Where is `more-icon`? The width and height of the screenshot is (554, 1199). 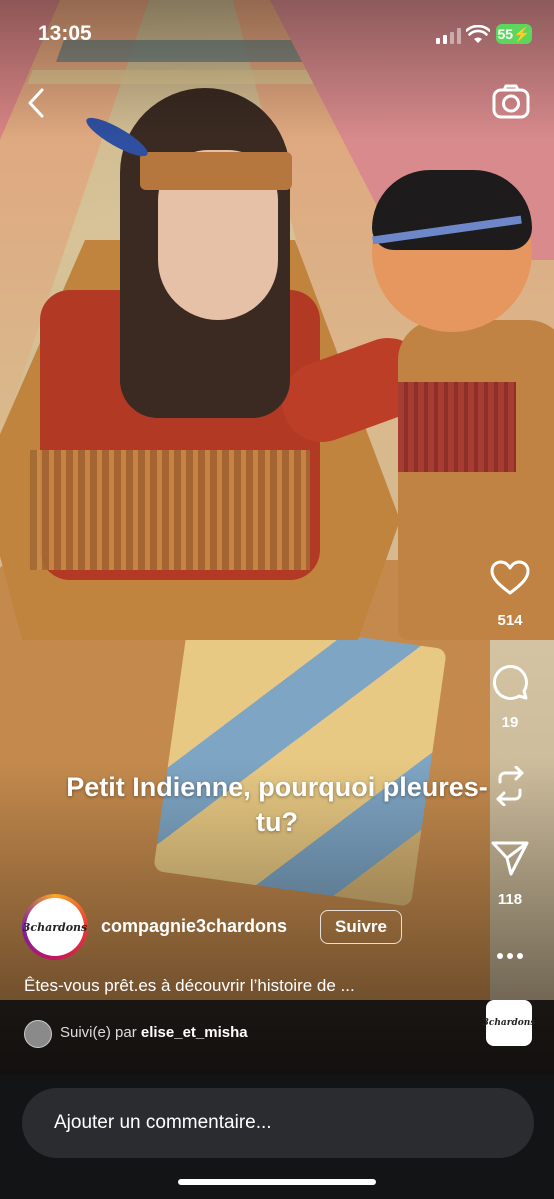
more-icon is located at coordinates (510, 956).